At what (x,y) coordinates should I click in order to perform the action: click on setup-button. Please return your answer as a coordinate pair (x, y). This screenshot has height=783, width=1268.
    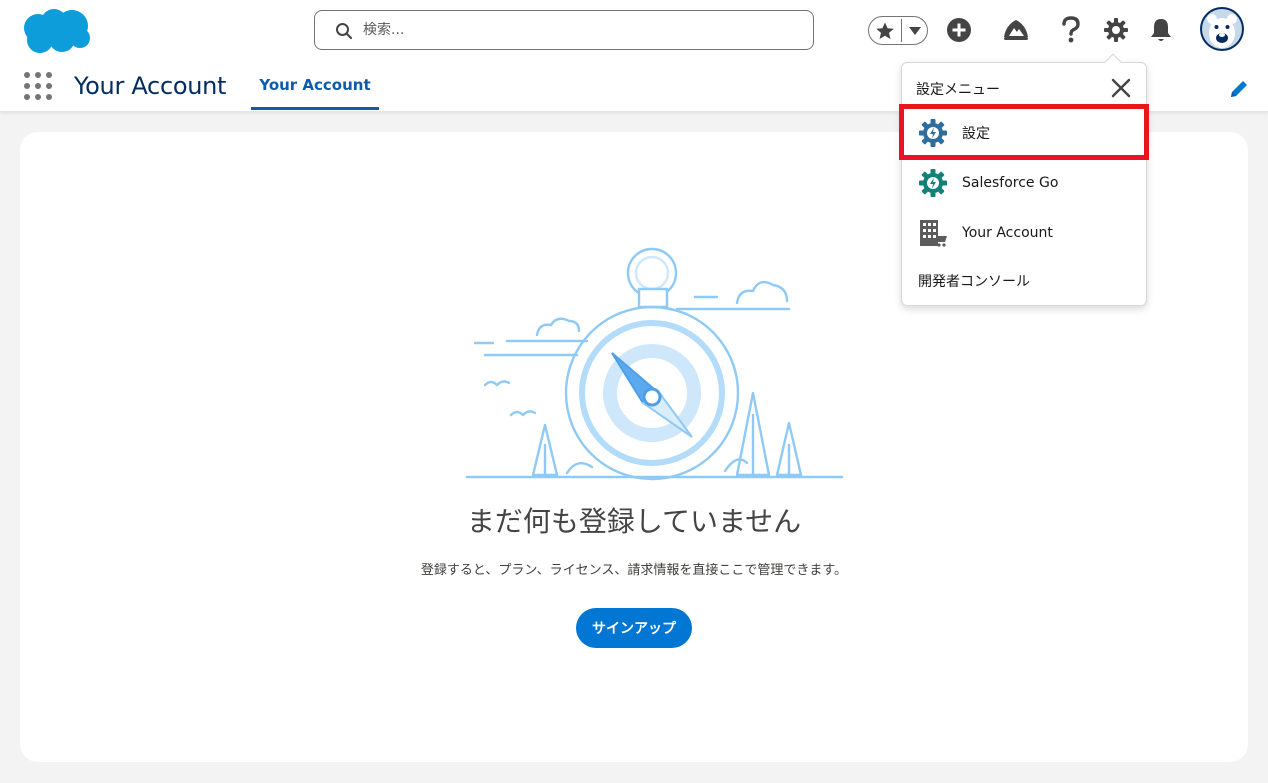
    Looking at the image, I should click on (1116, 30).